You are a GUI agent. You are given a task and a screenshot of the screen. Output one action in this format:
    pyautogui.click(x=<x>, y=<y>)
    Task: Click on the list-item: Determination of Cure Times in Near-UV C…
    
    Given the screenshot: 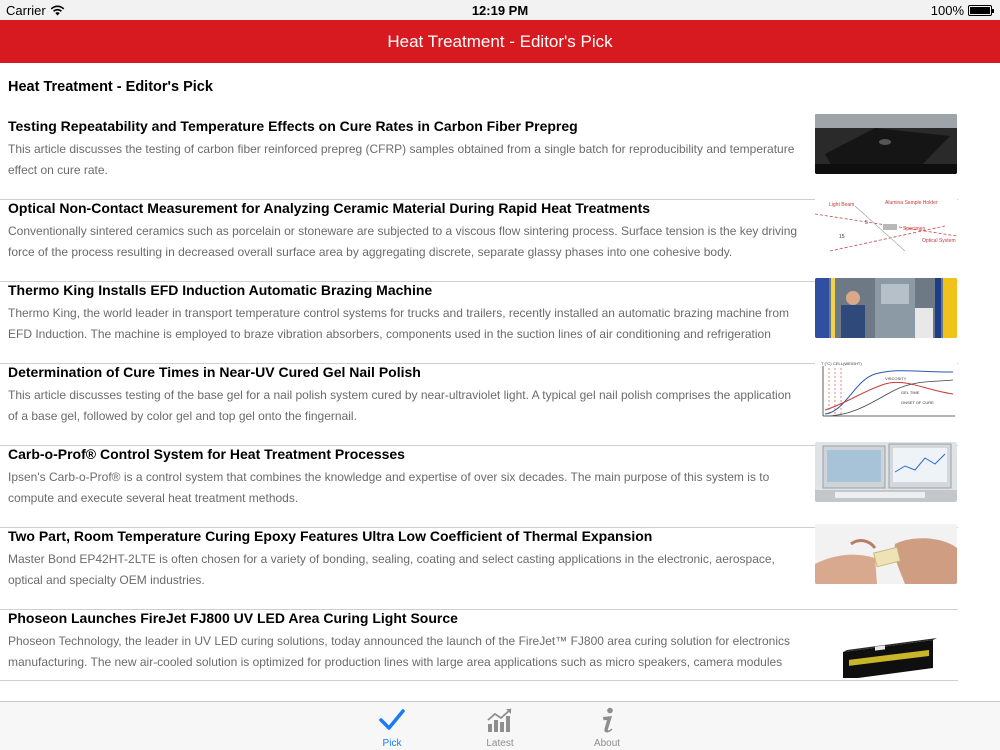 What is the action you would take?
    pyautogui.click(x=479, y=403)
    